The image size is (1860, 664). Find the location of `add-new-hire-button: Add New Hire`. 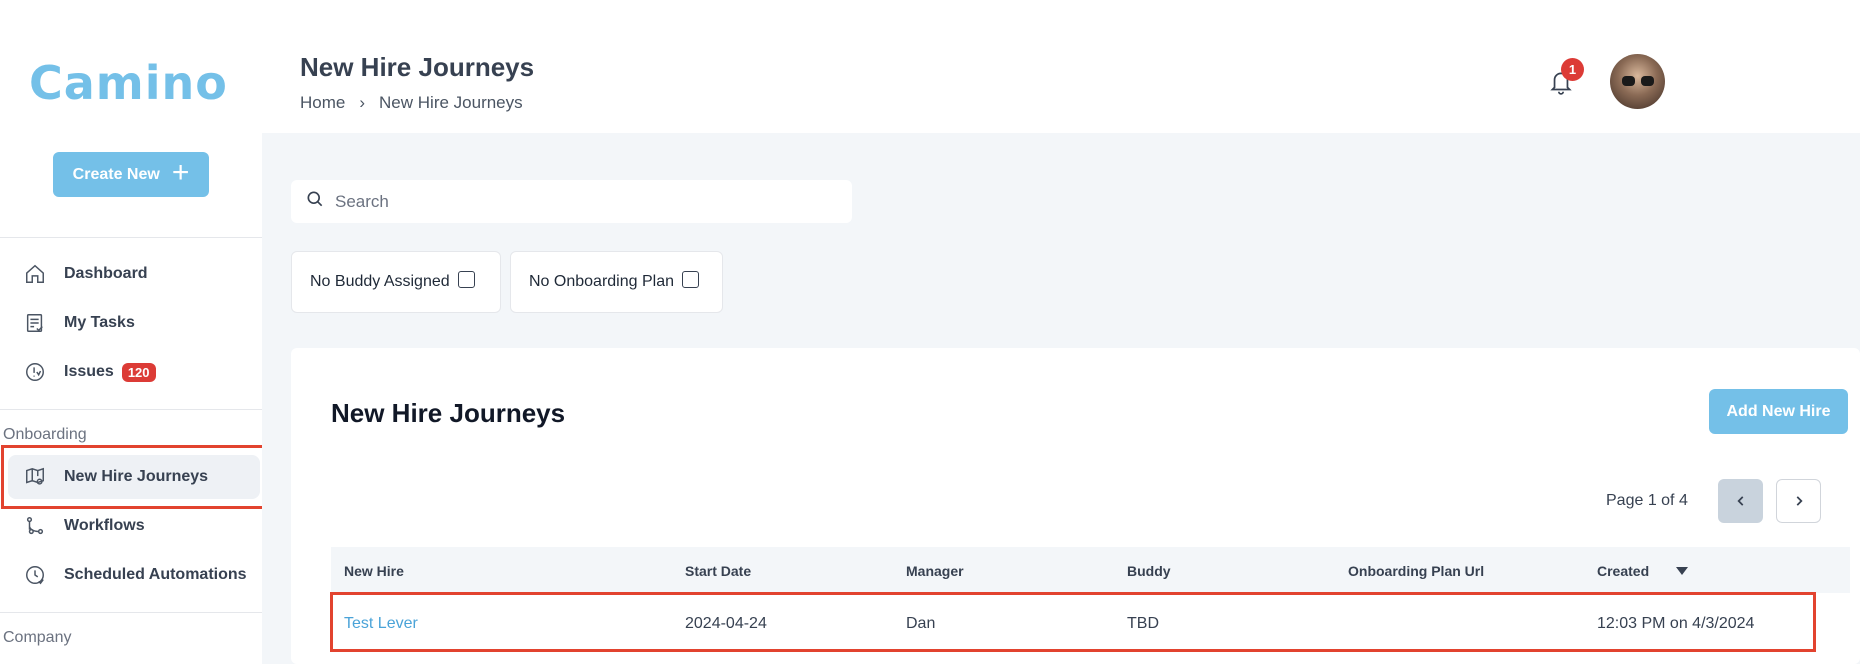

add-new-hire-button: Add New Hire is located at coordinates (1778, 411).